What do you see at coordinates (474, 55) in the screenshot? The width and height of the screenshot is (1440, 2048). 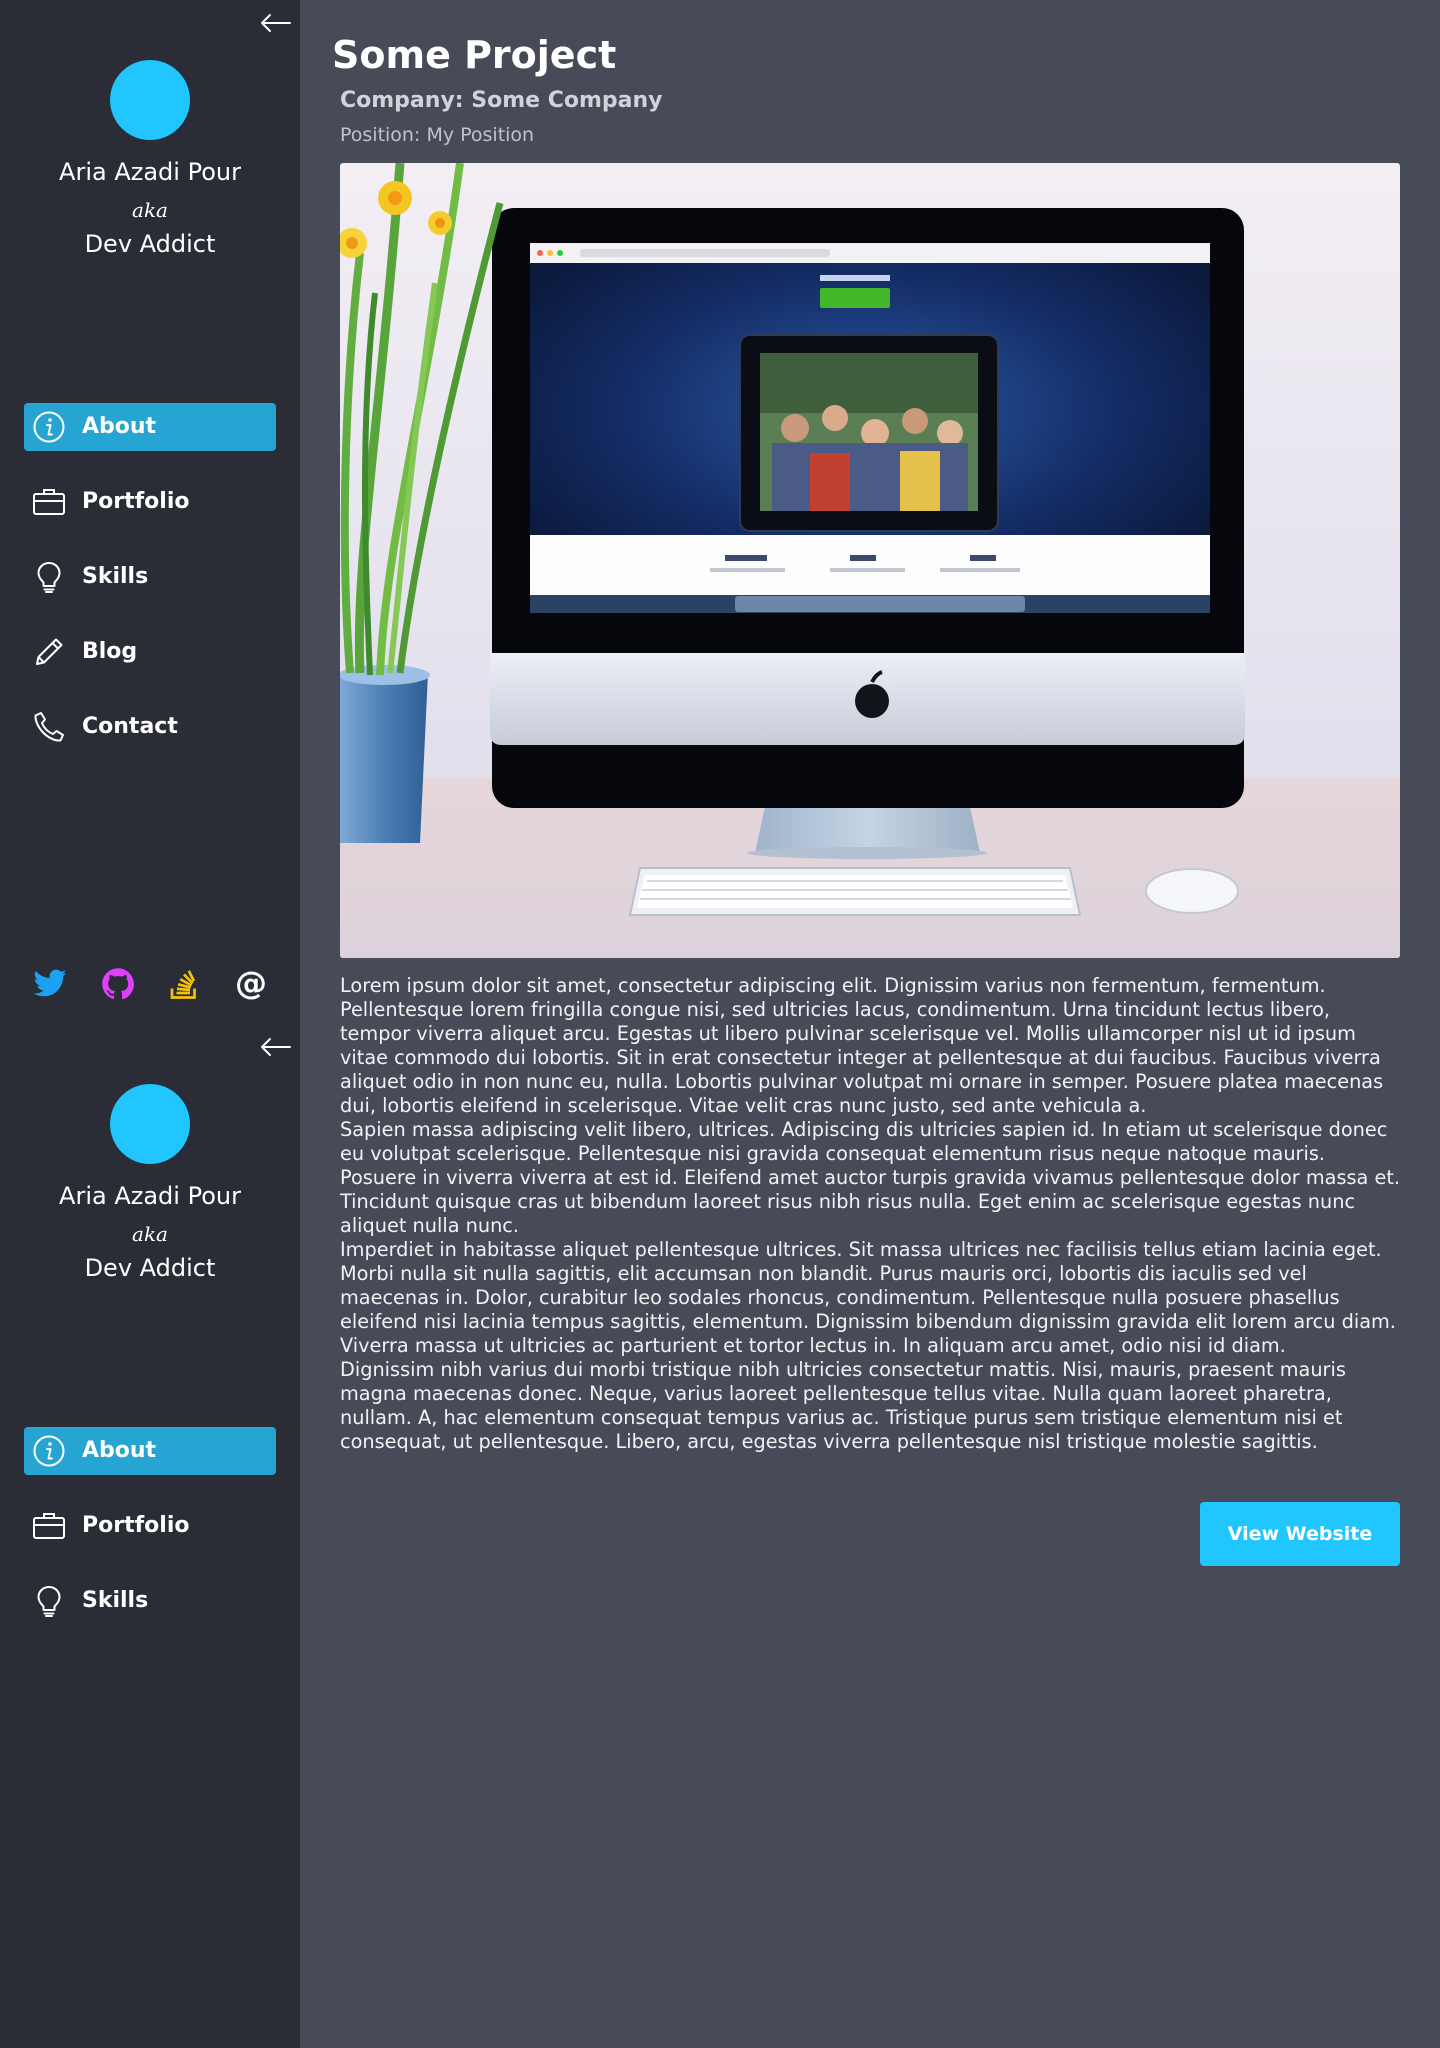 I see `project-title: Some Project` at bounding box center [474, 55].